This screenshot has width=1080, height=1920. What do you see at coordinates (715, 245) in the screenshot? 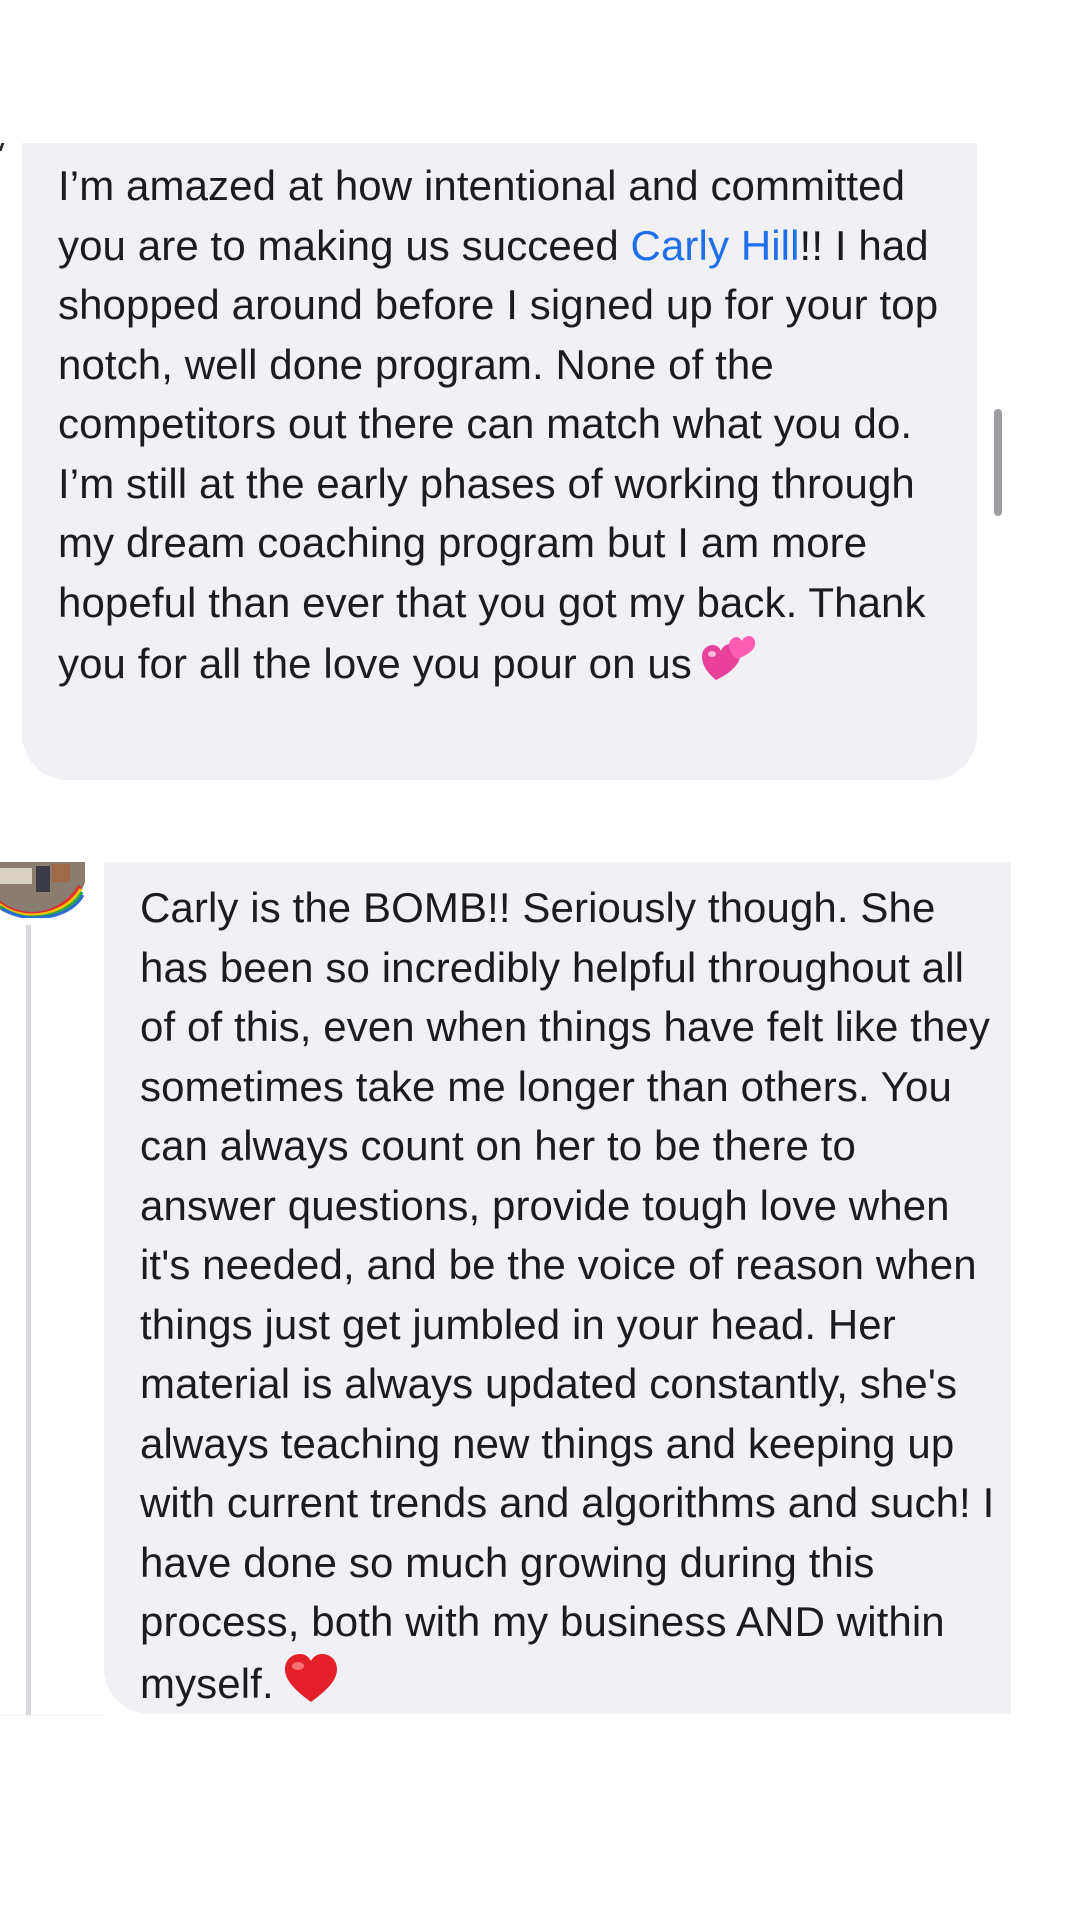
I see `mention-link: Carly Hill` at bounding box center [715, 245].